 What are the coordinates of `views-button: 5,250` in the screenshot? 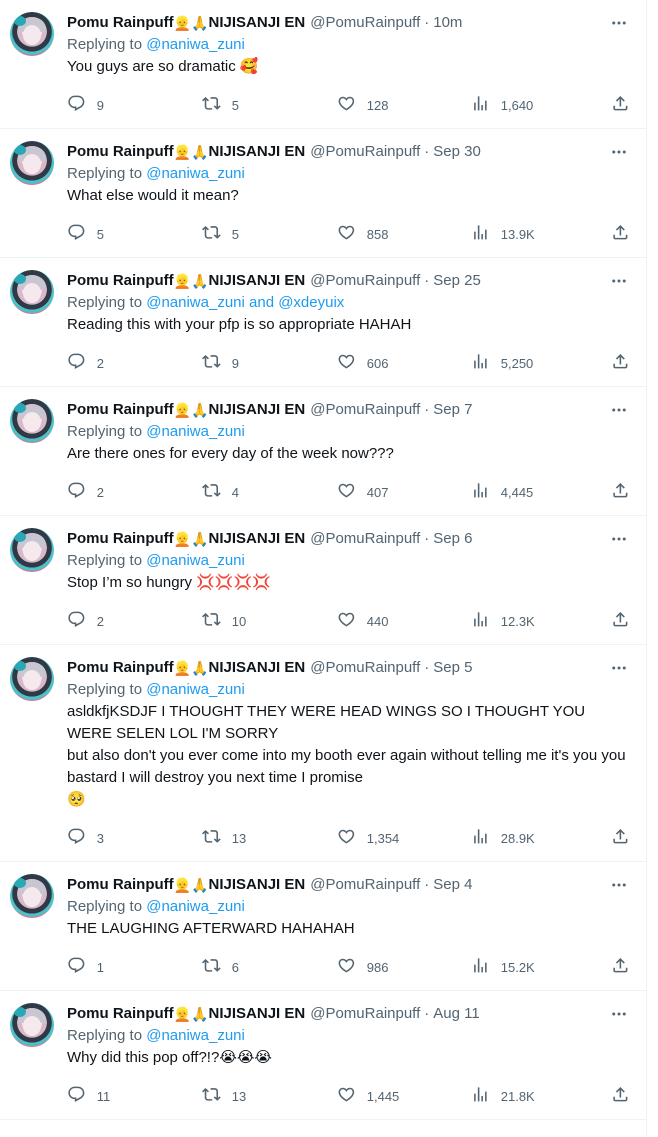 It's located at (540, 363).